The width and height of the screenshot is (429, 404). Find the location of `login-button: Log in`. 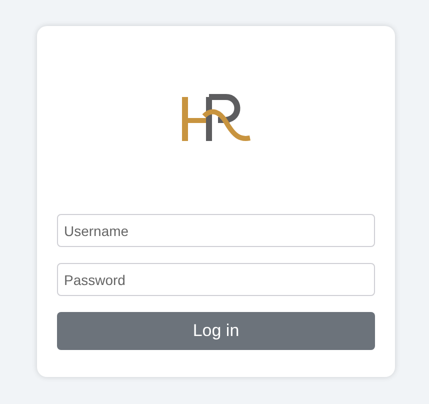

login-button: Log in is located at coordinates (216, 331).